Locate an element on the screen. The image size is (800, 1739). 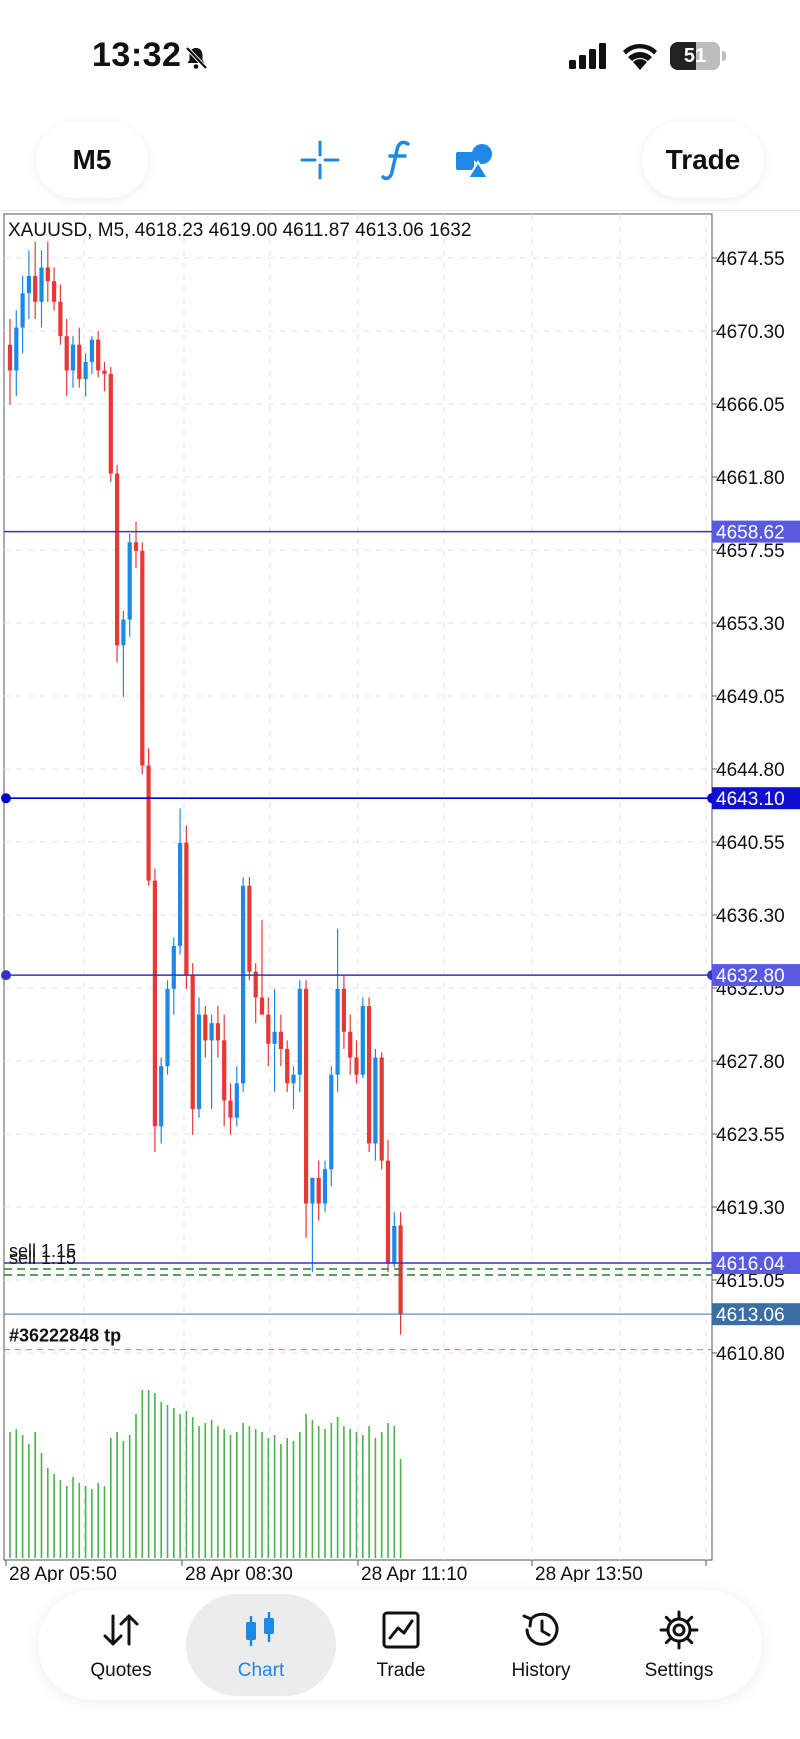
price-tick-label: 4640.55 is located at coordinates (750, 843).